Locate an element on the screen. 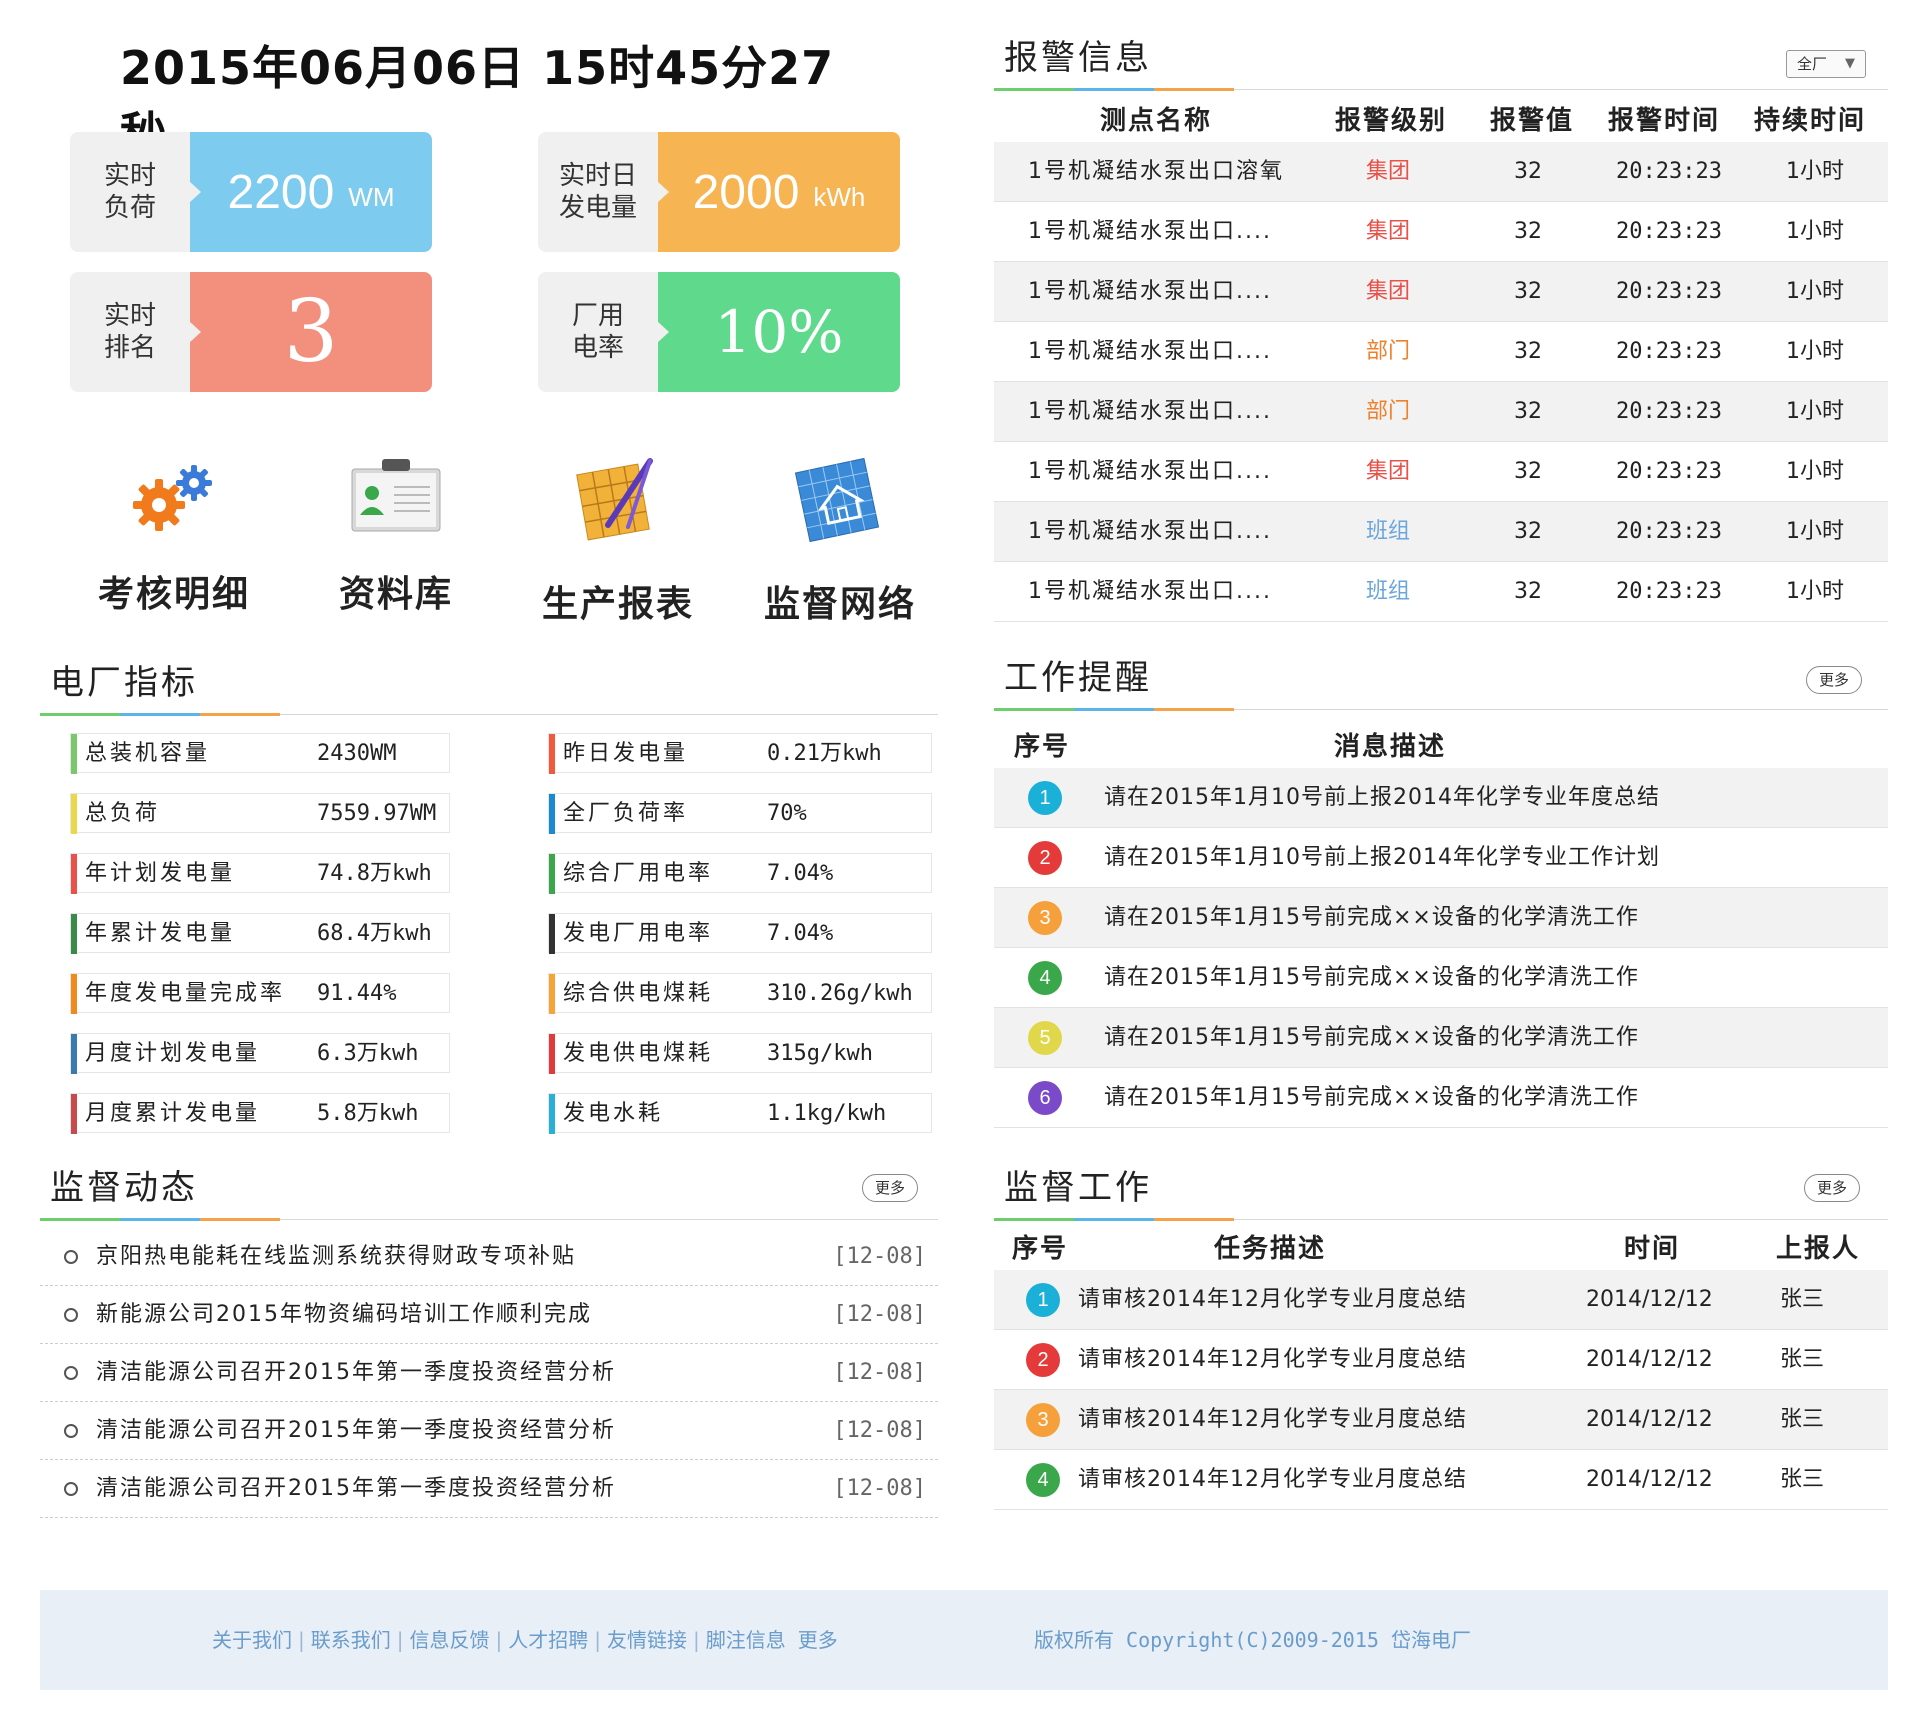  indicator-label: 发电供电煤耗 is located at coordinates (638, 1053).